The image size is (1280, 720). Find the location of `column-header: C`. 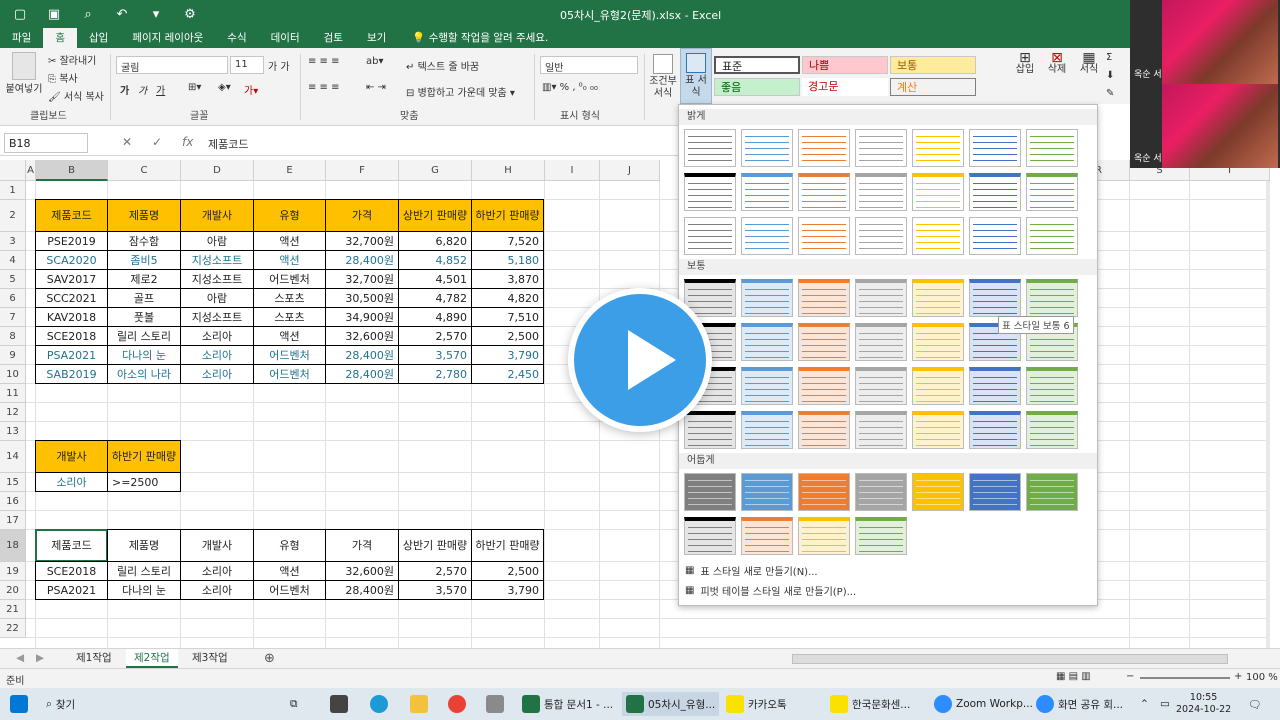

column-header: C is located at coordinates (144, 170).